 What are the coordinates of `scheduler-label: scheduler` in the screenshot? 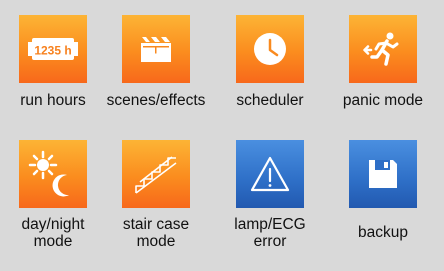 It's located at (270, 100).